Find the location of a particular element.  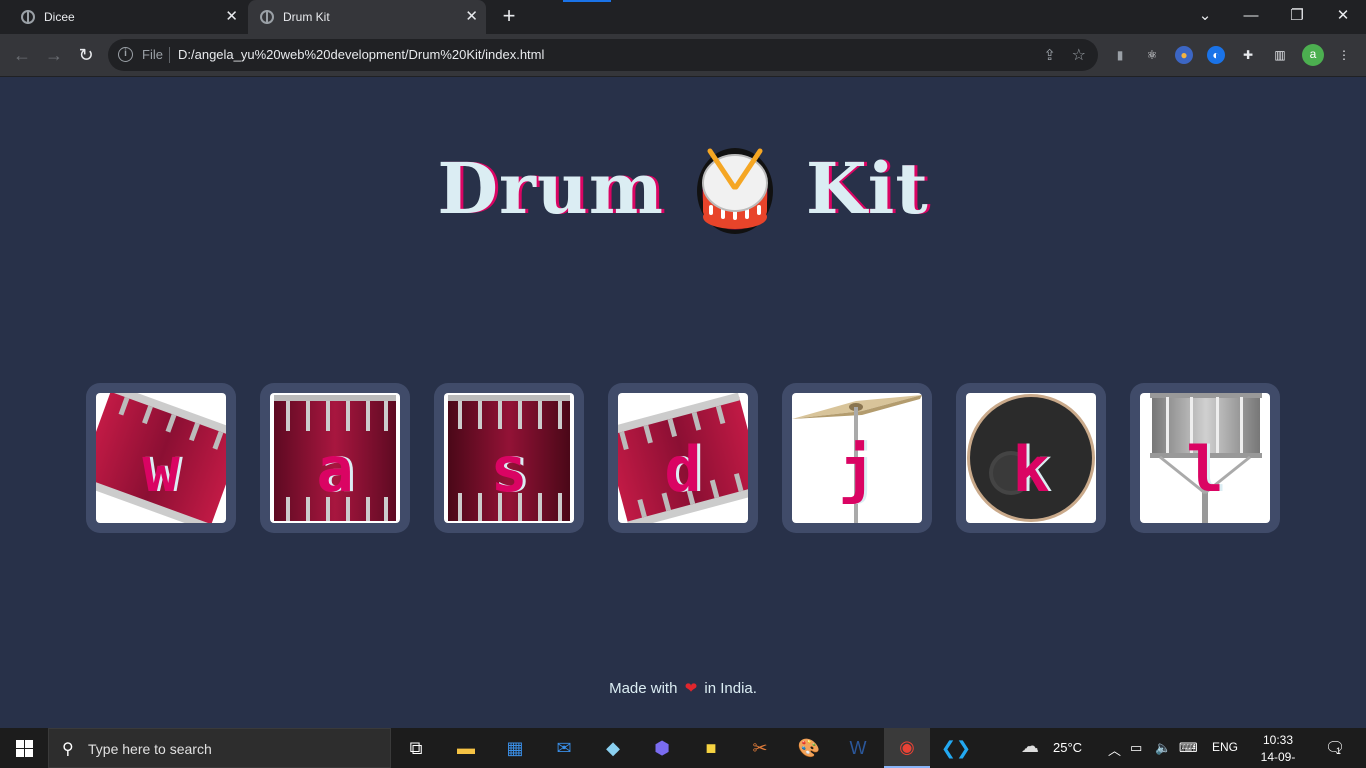

extension-4-icon: ◐ is located at coordinates (1216, 55).